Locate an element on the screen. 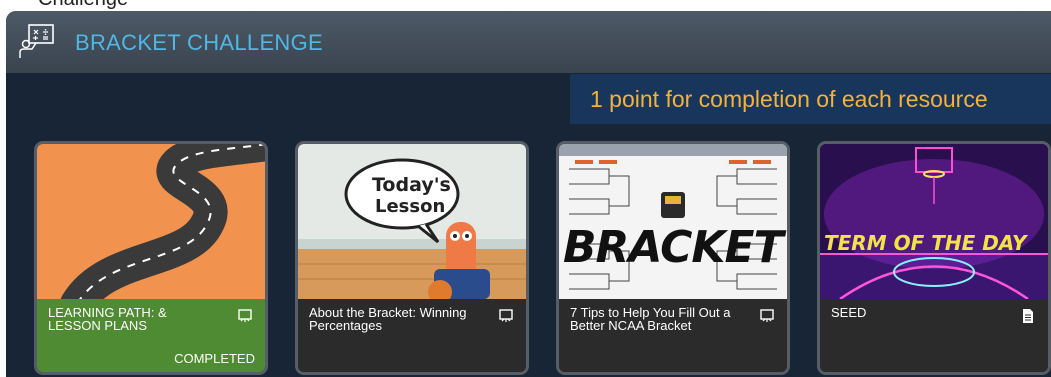  card-footer: About the Bracket: Winning Percentages is located at coordinates (412, 335).